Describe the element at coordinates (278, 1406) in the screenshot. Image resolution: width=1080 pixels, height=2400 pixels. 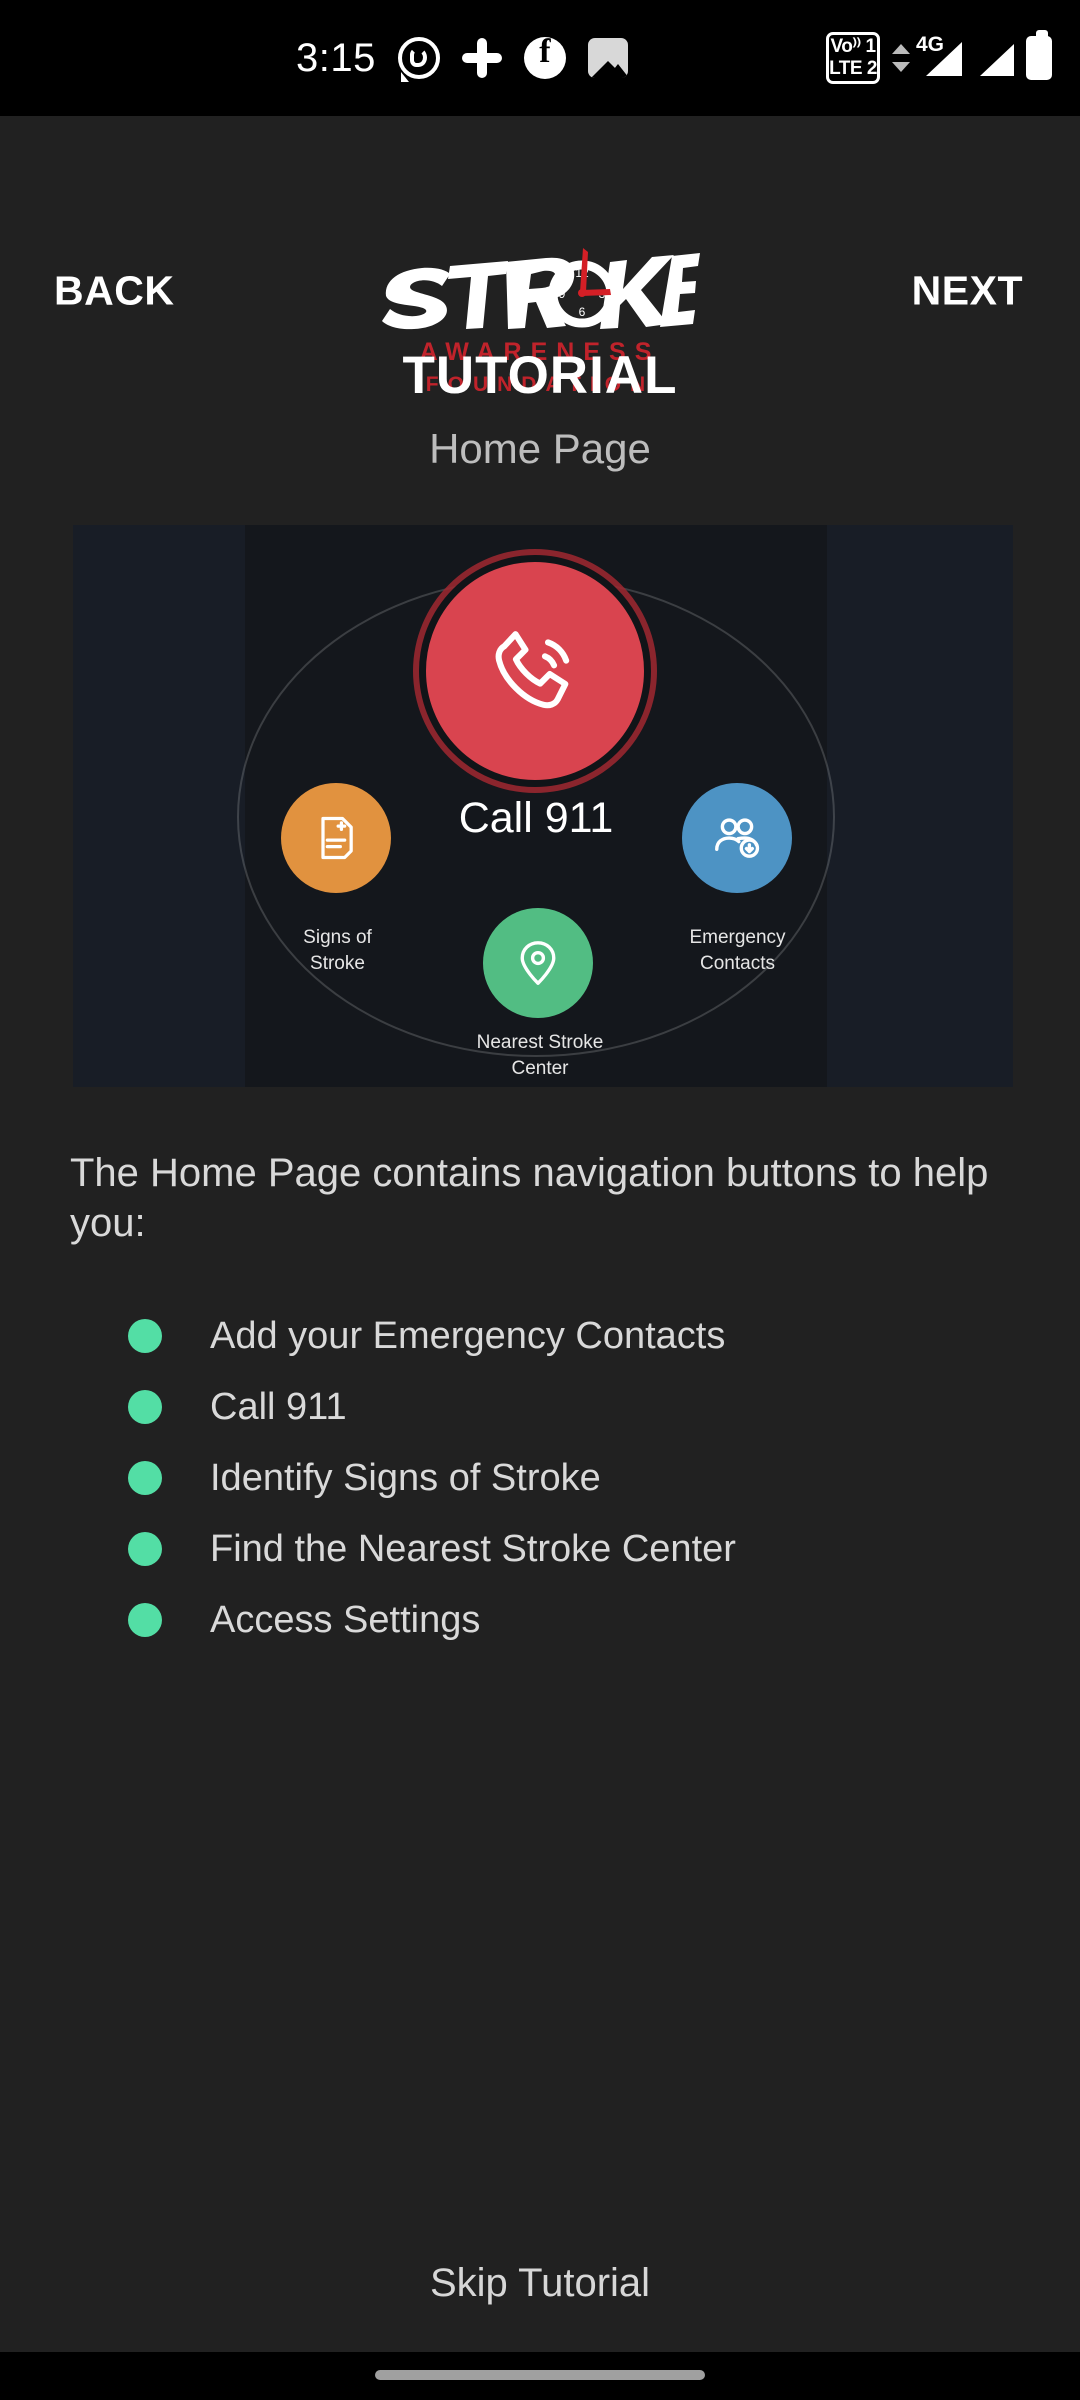
I see `list-item-label: Call 911` at that location.